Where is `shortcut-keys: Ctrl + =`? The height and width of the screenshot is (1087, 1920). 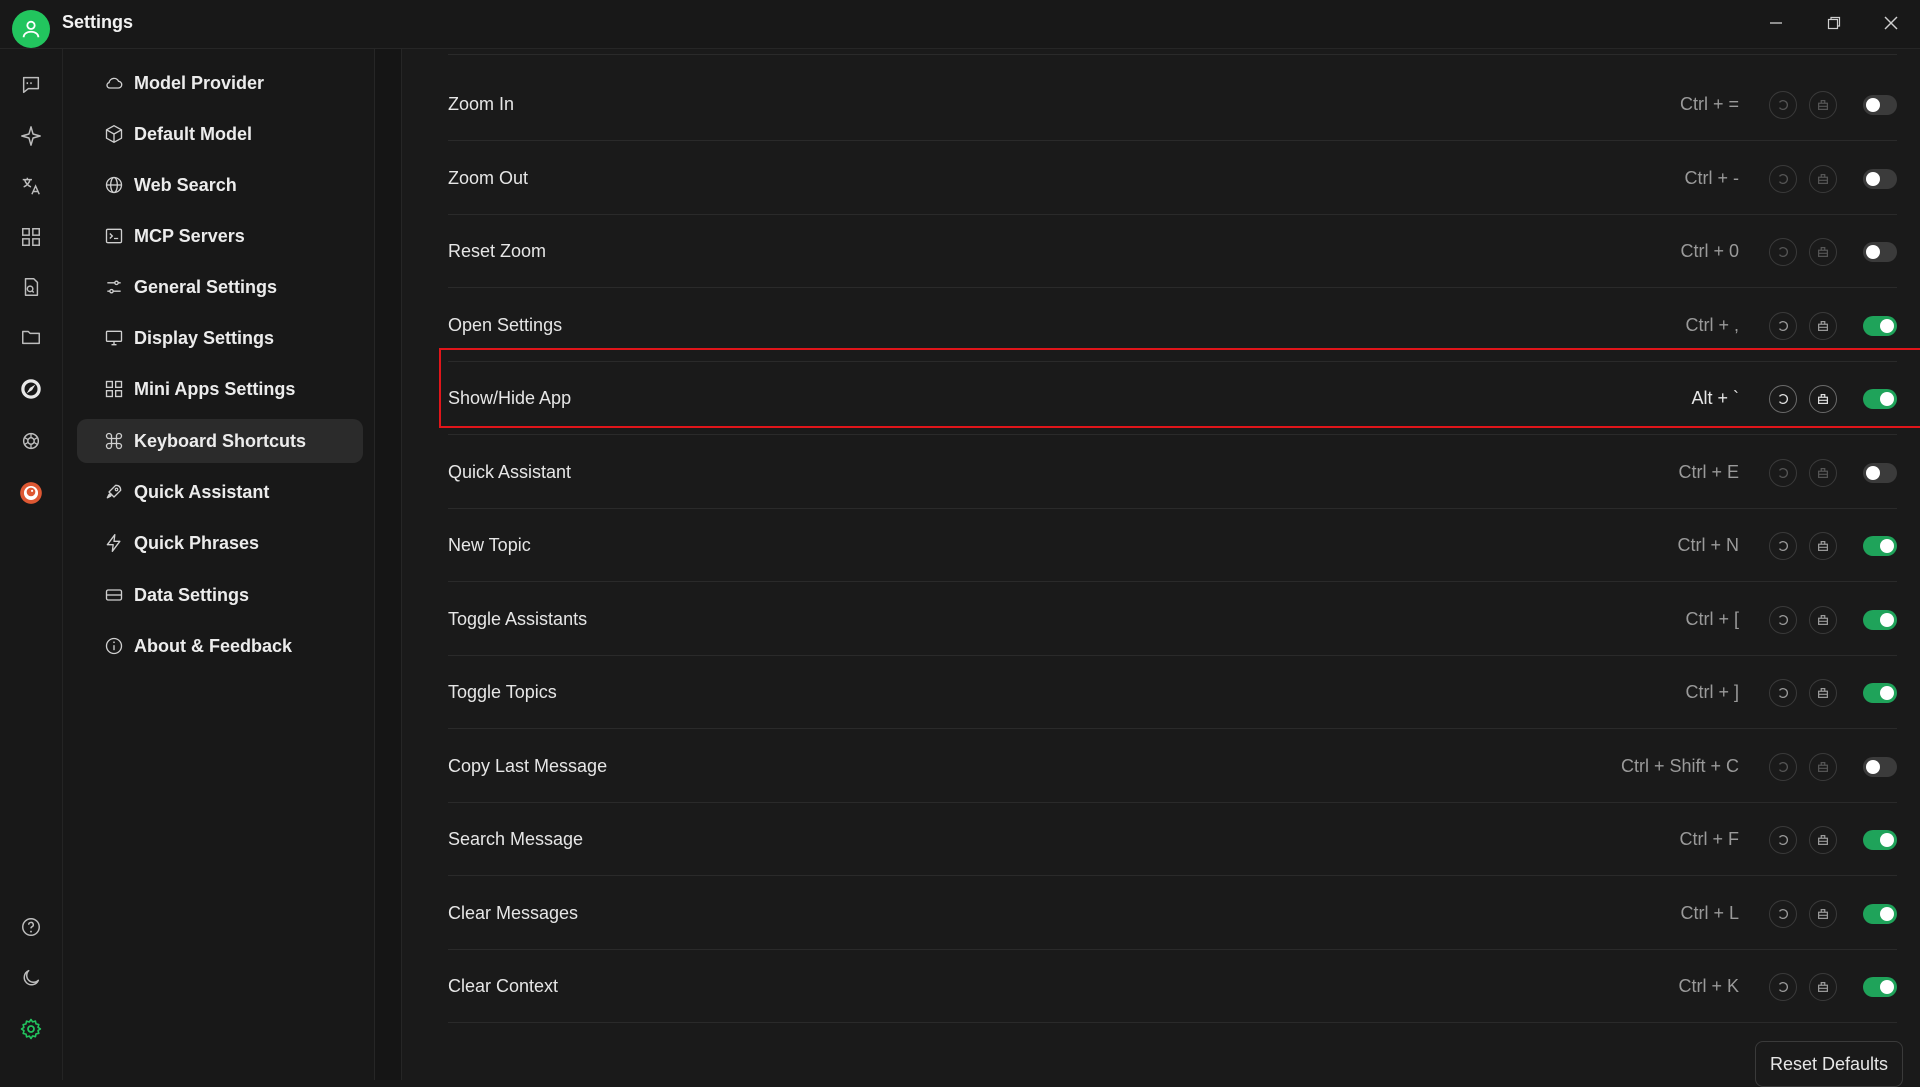
shortcut-keys: Ctrl + = is located at coordinates (1709, 104).